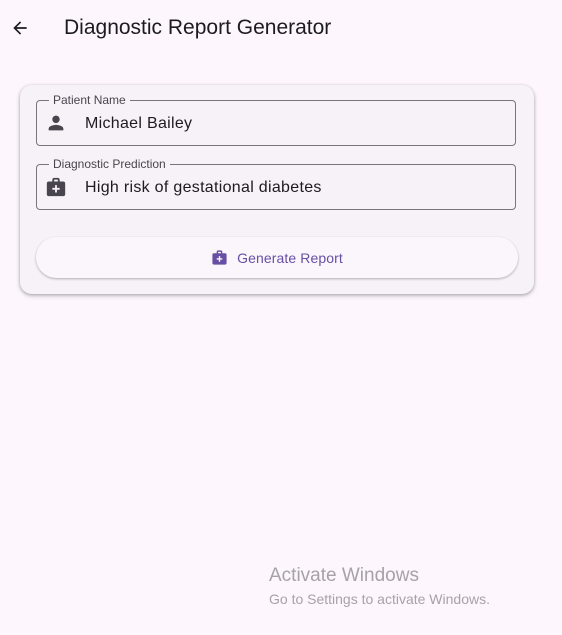 This screenshot has width=562, height=635. Describe the element at coordinates (56, 123) in the screenshot. I see `person-icon` at that location.